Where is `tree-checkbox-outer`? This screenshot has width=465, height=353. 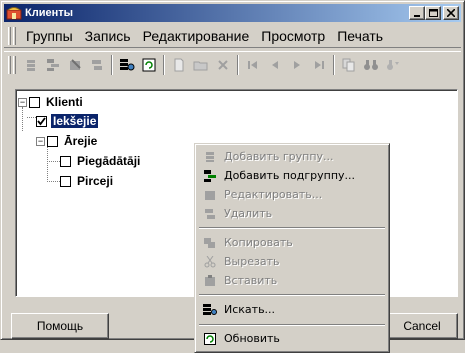
tree-checkbox-outer is located at coordinates (52, 141).